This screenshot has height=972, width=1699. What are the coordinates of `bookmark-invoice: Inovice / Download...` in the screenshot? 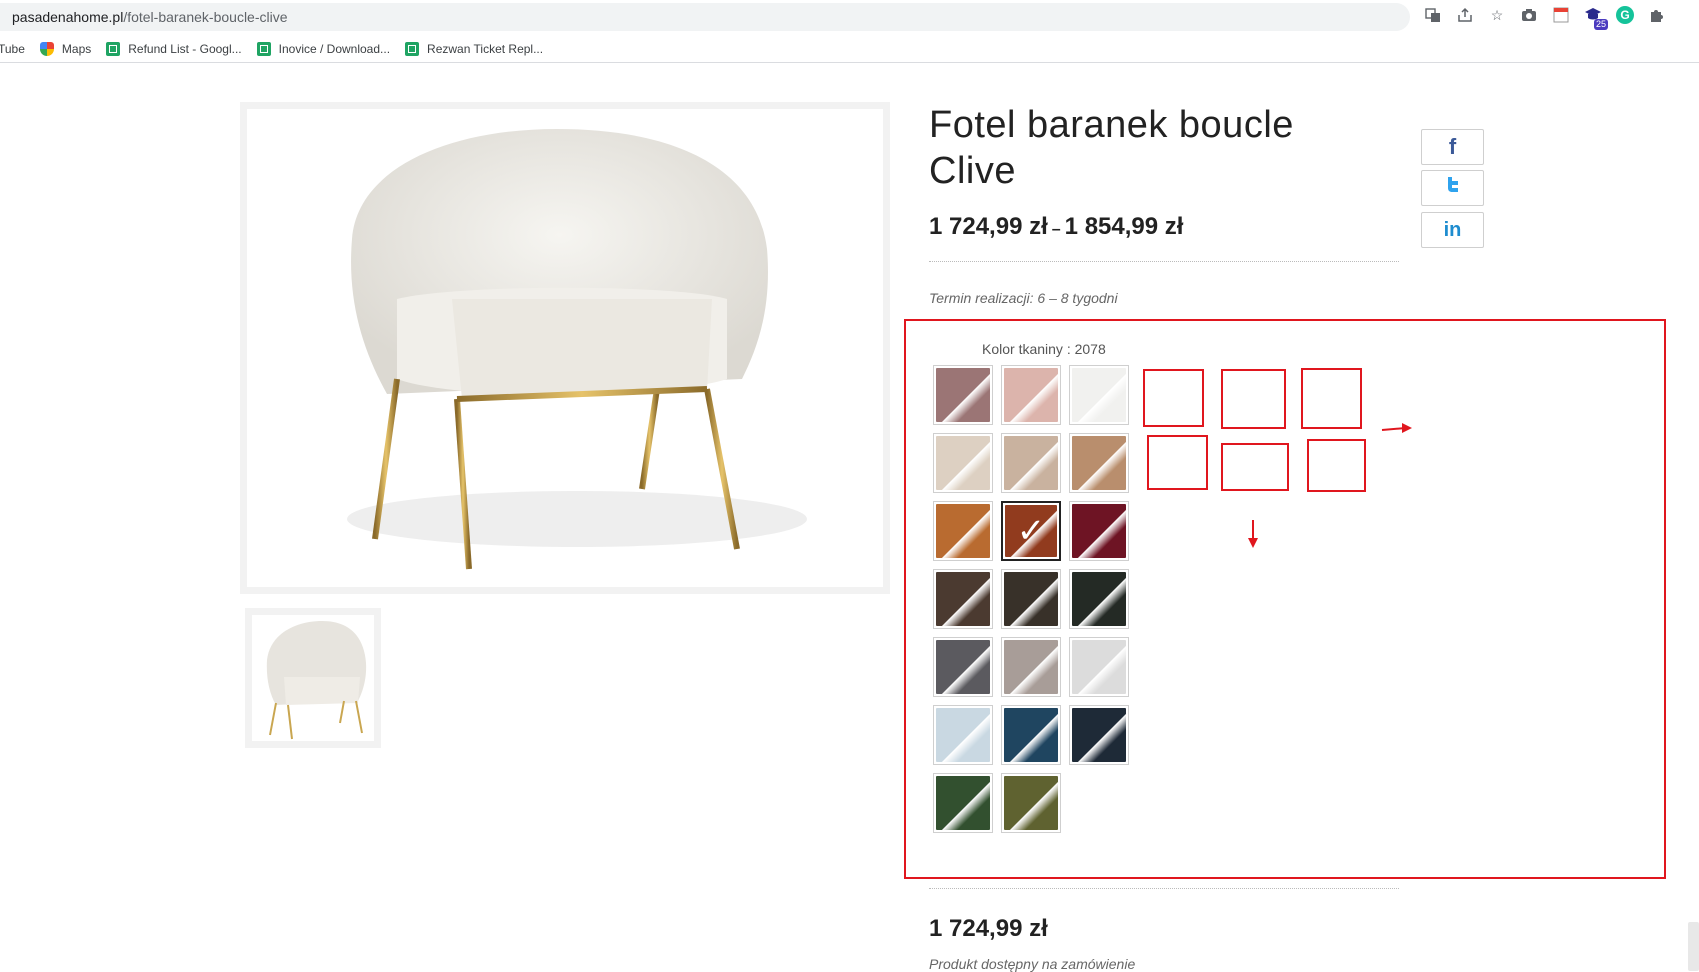 It's located at (323, 49).